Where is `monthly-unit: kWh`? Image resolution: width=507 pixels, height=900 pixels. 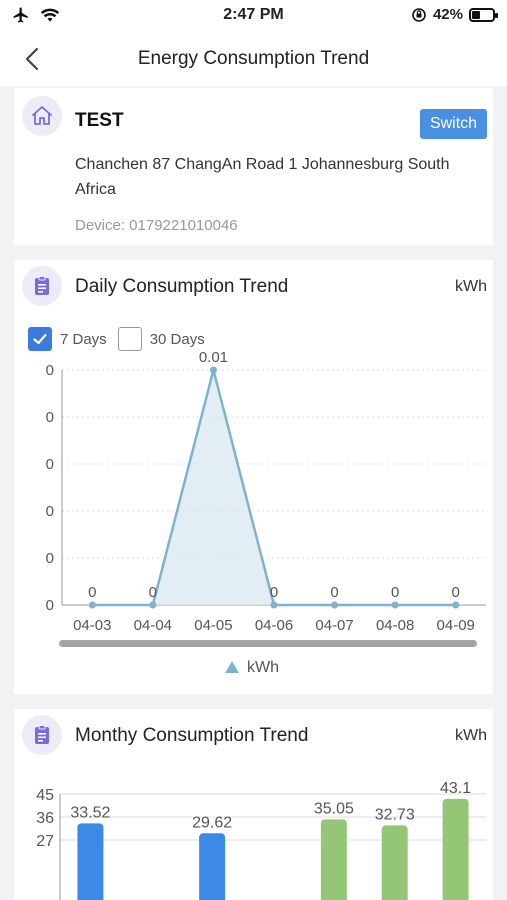
monthly-unit: kWh is located at coordinates (471, 735).